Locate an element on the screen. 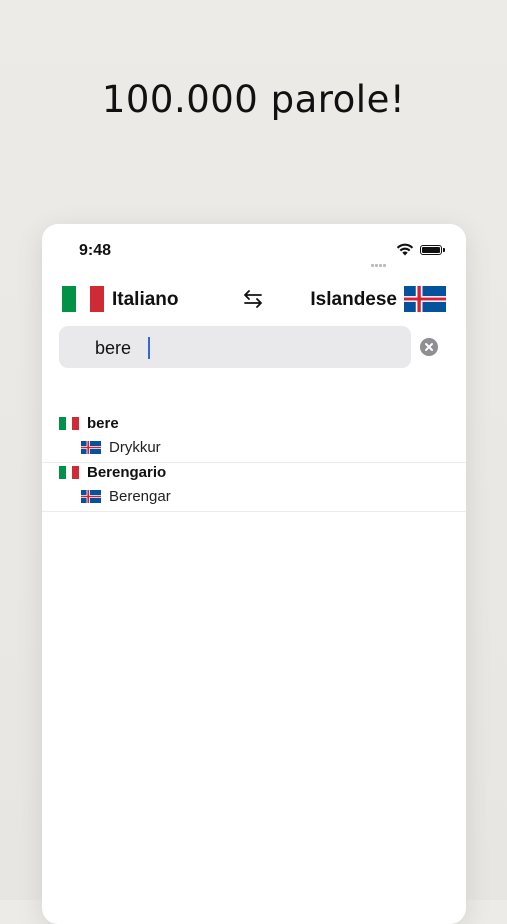 The width and height of the screenshot is (507, 924). list-item: bere Drykkur is located at coordinates (254, 438).